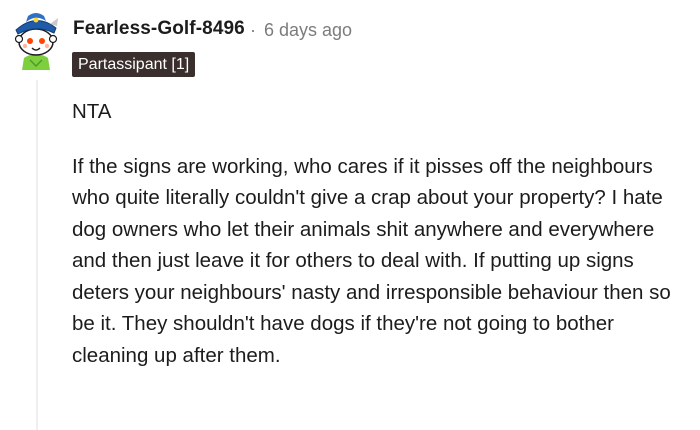  Describe the element at coordinates (37, 255) in the screenshot. I see `comment-thread-line` at that location.